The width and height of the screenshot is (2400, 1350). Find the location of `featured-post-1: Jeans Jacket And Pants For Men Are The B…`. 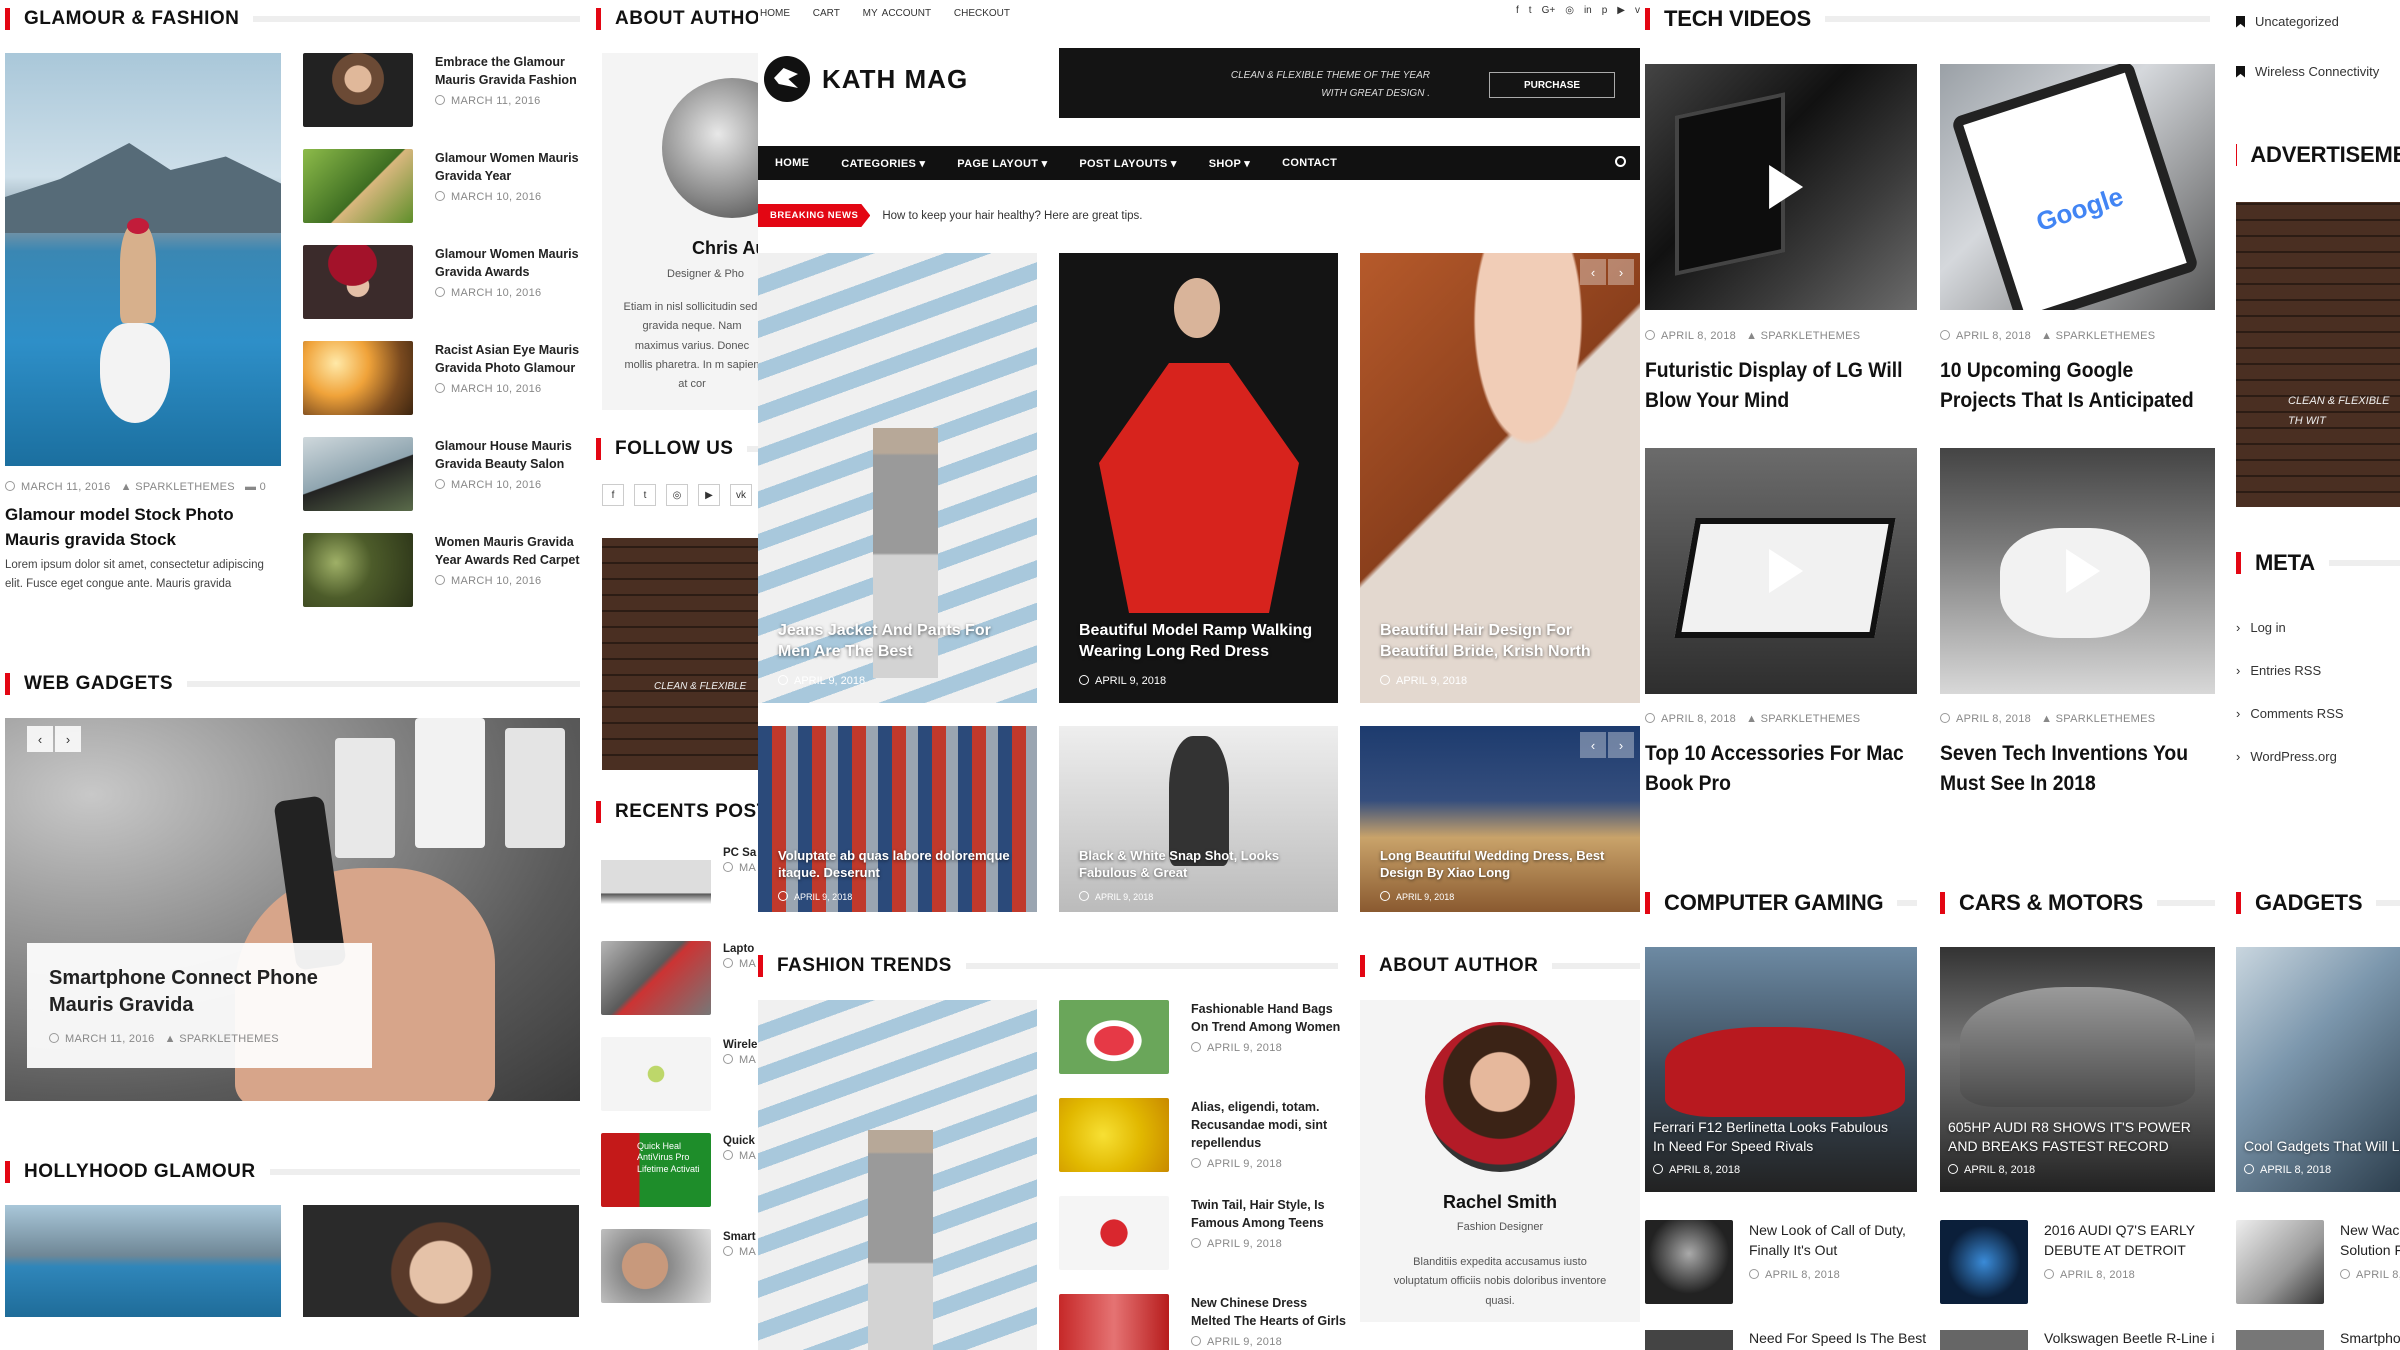

featured-post-1: Jeans Jacket And Pants For Men Are The B… is located at coordinates (897, 478).